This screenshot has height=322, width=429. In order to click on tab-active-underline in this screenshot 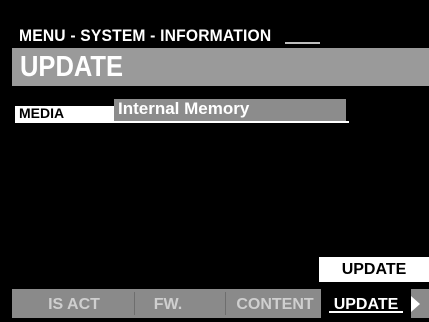, I will do `click(366, 312)`.